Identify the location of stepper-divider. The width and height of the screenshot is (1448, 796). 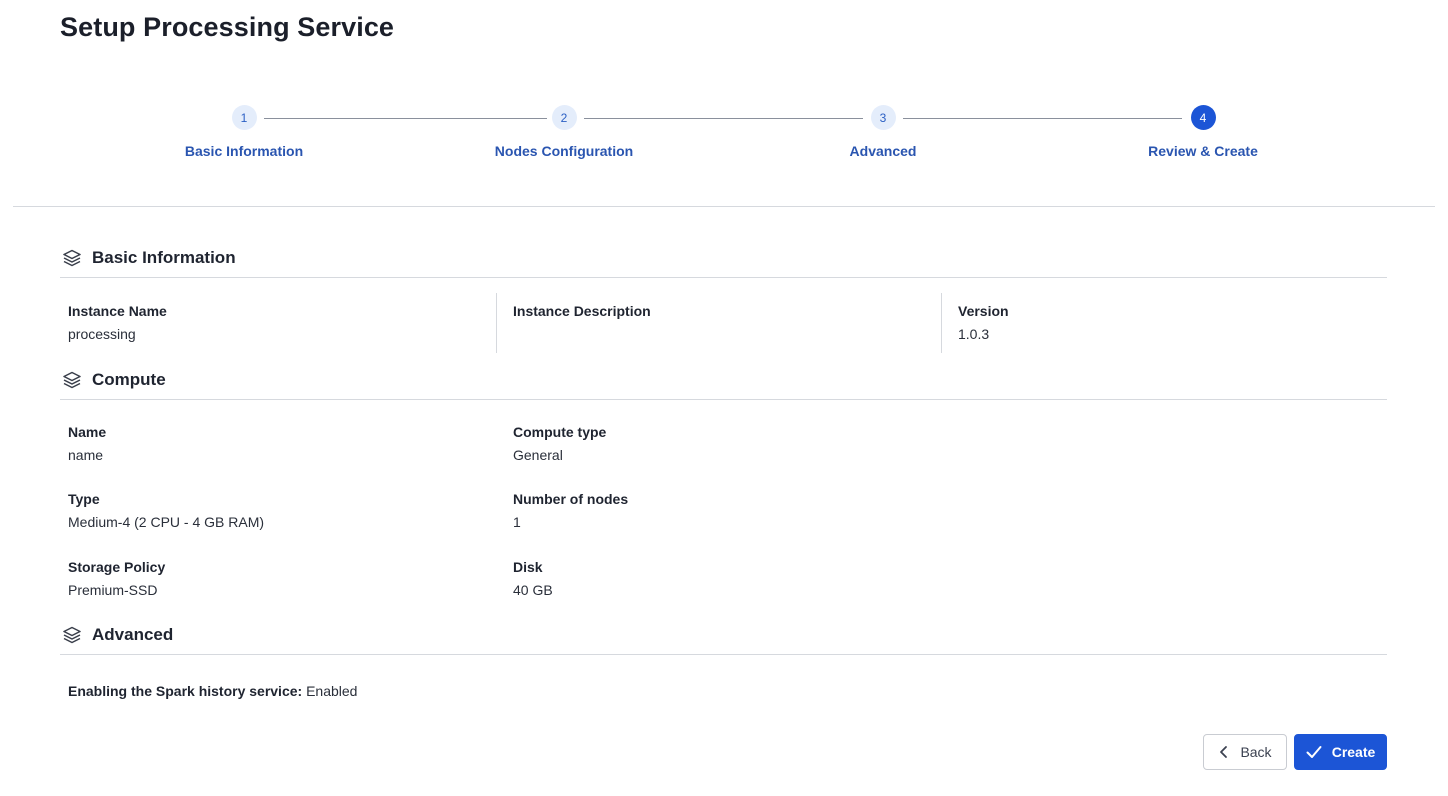
(724, 206).